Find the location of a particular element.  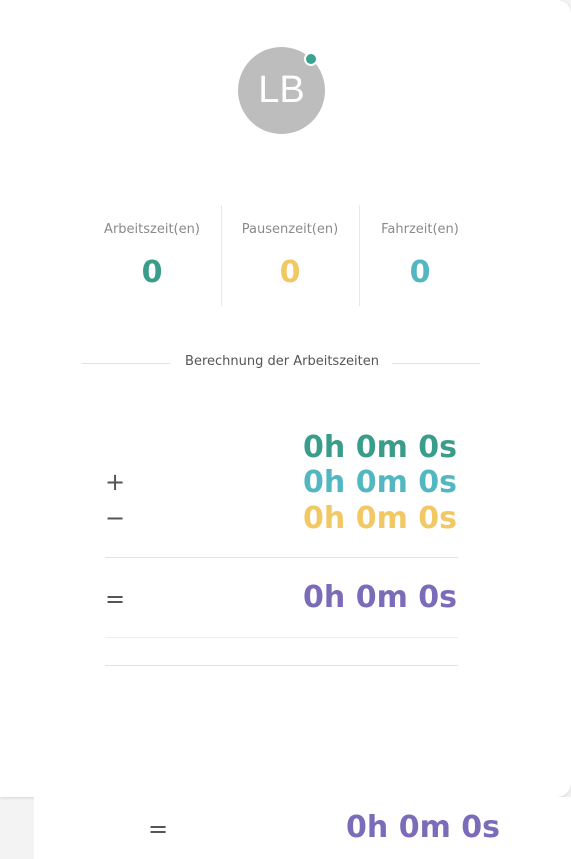

result-divider is located at coordinates (281, 637).